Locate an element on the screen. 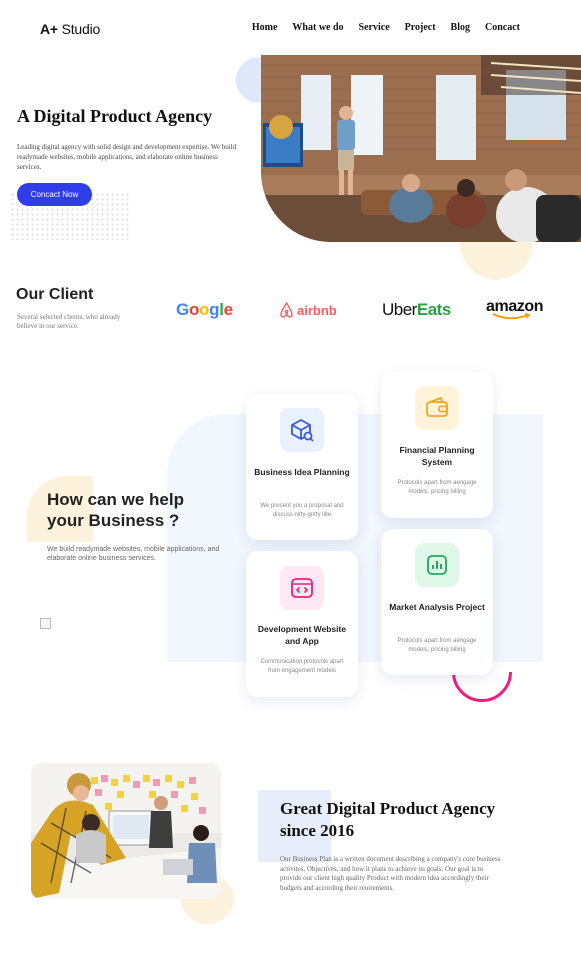 This screenshot has height=953, width=581. google-logo: Google is located at coordinates (204, 310).